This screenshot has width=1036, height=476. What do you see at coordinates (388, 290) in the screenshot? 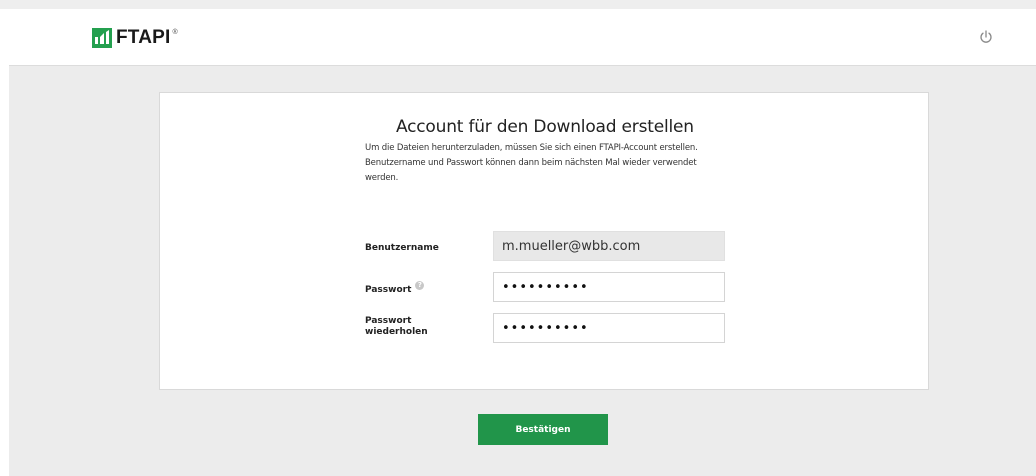
I see `password-label: Passwort` at bounding box center [388, 290].